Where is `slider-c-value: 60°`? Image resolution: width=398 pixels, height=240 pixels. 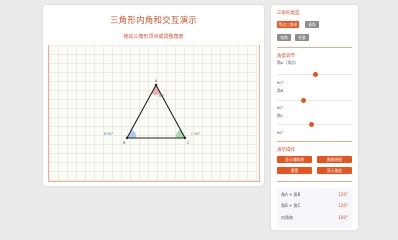 slider-c-value: 60° is located at coordinates (280, 133).